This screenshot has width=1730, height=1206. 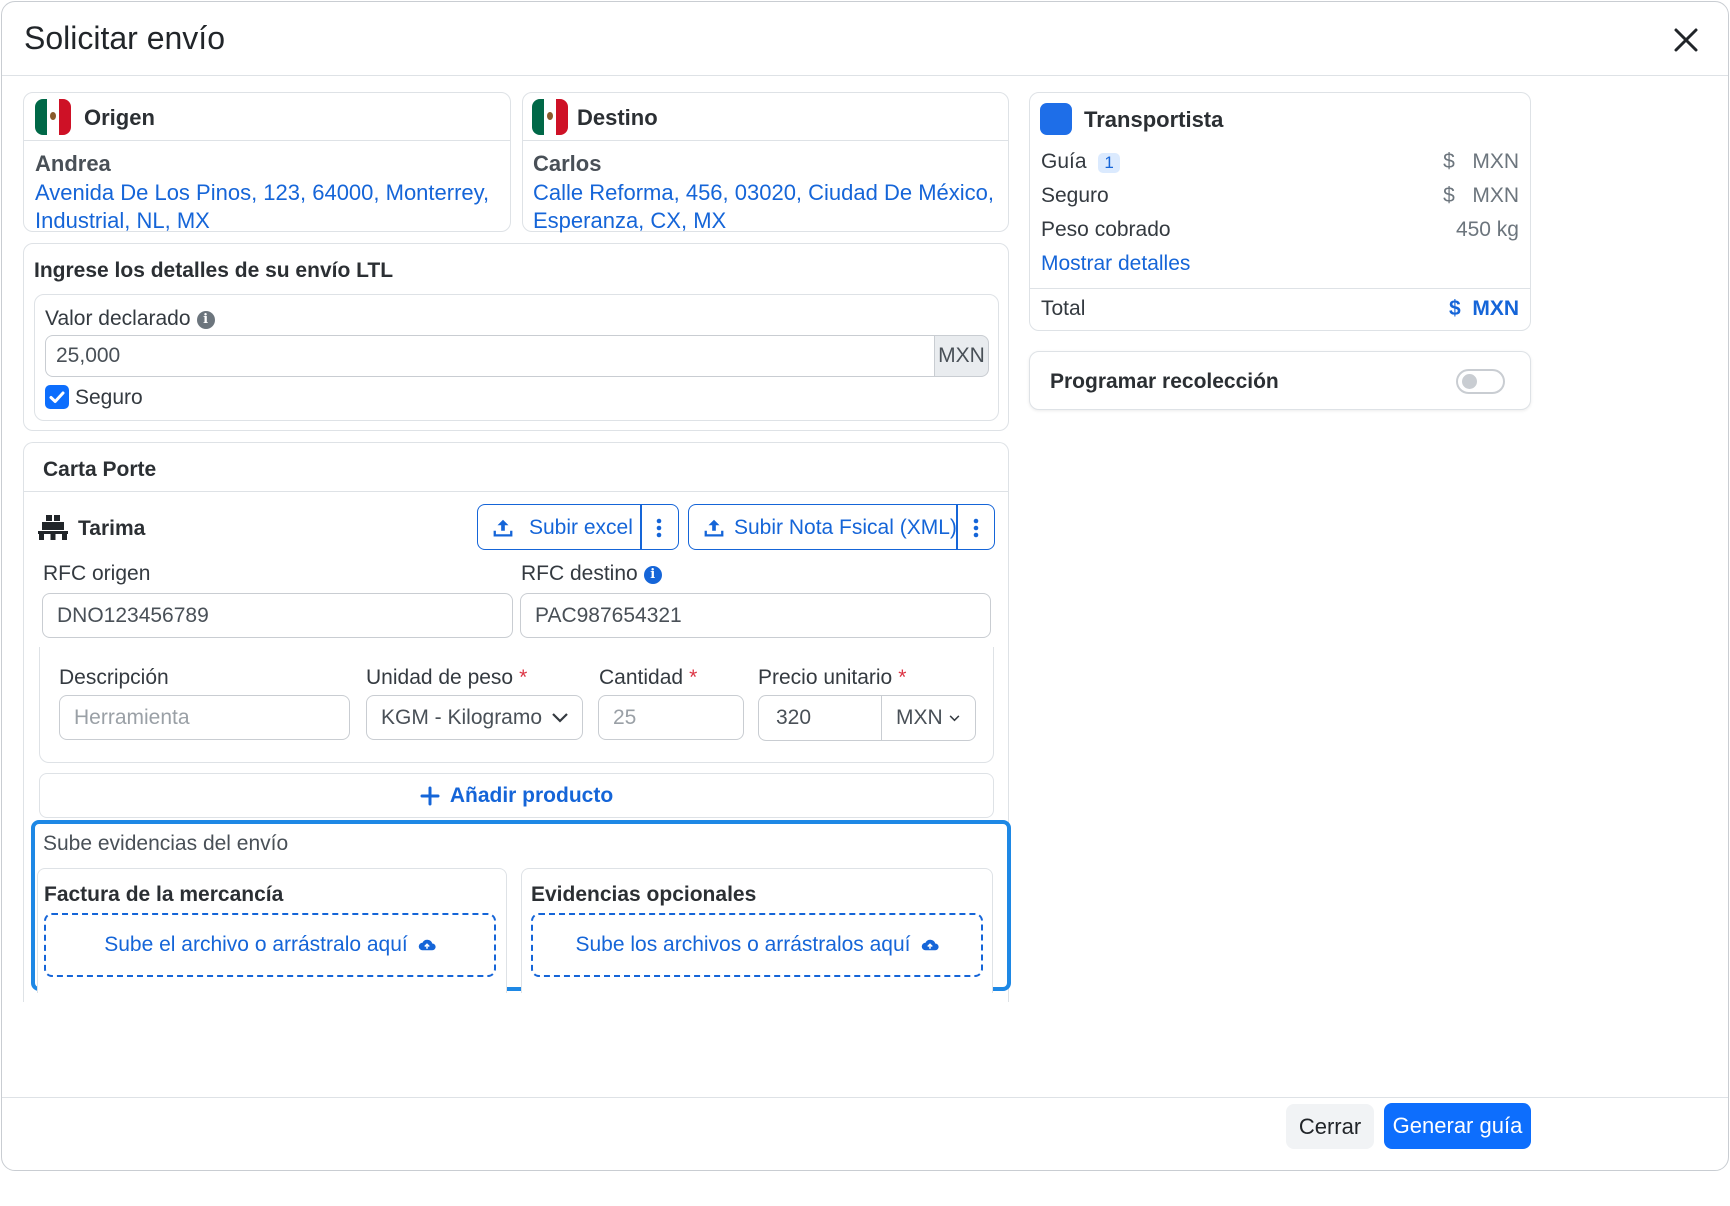 I want to click on plus-icon, so click(x=430, y=795).